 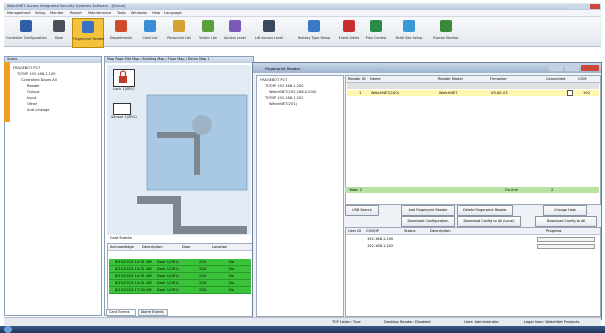 I want to click on menu-maintenance: Maintenance, so click(x=99, y=13).